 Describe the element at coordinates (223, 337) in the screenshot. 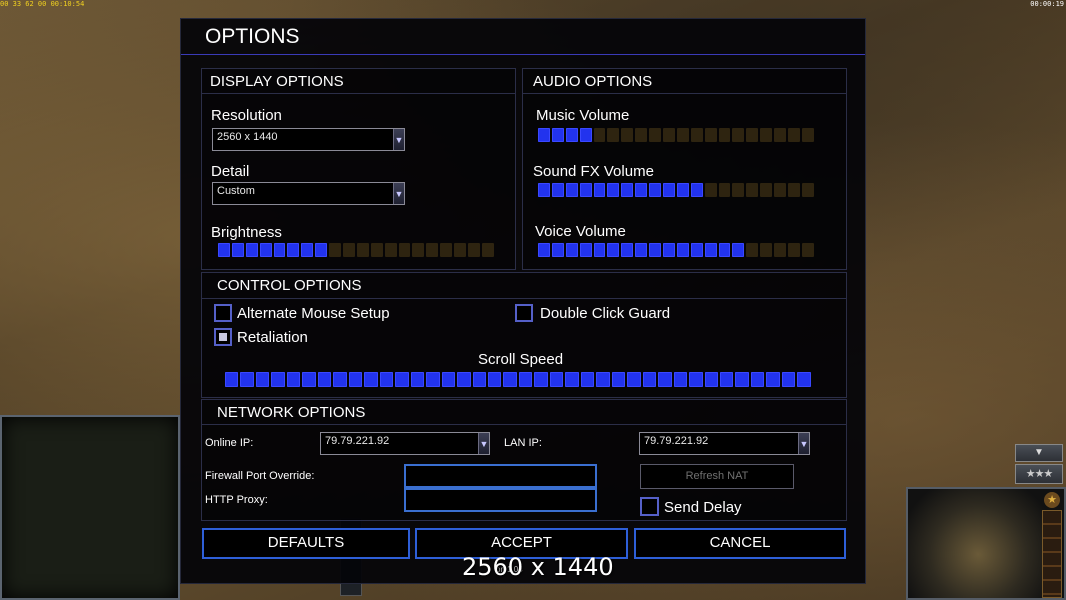

I see `retaliation-checkbox` at that location.